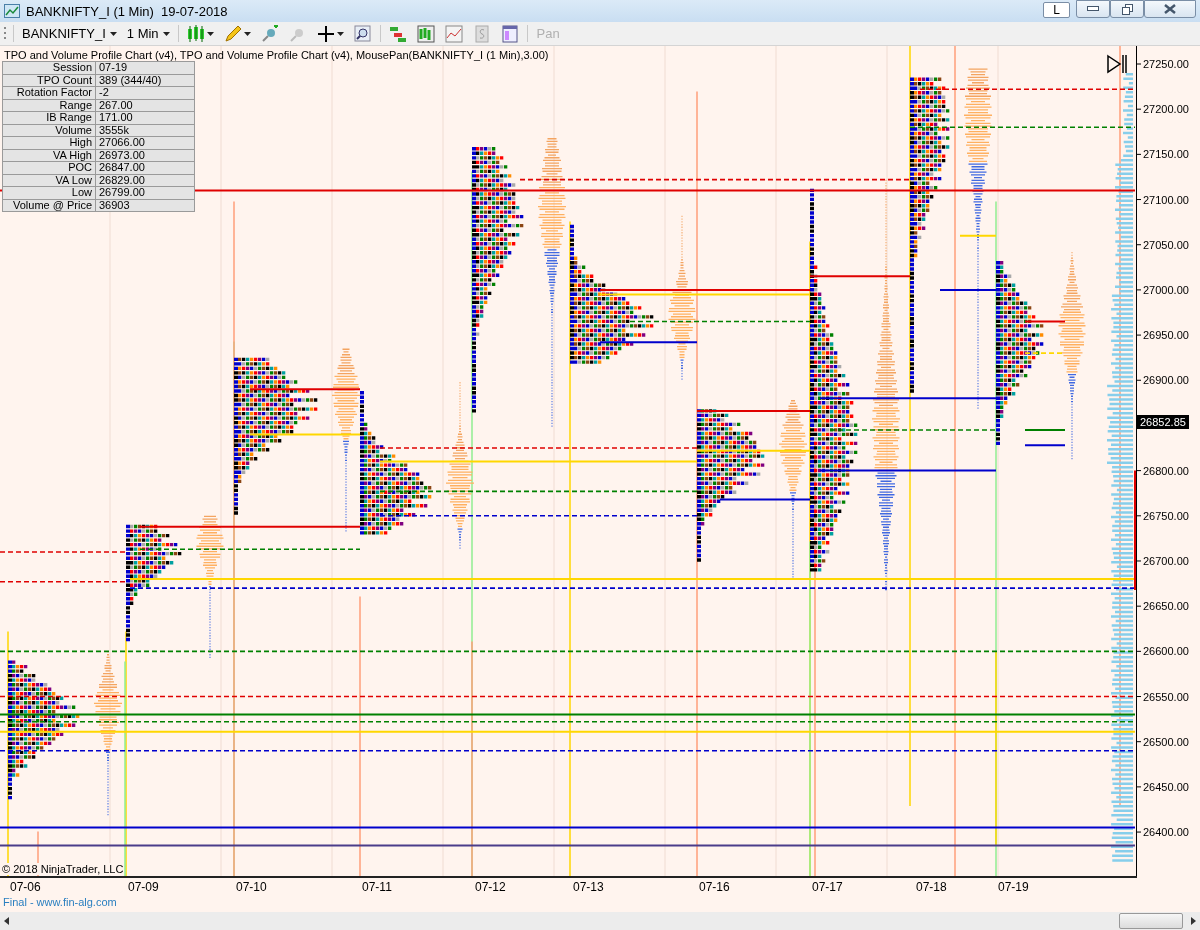 This screenshot has height=930, width=1200. I want to click on info-value: 26973.00, so click(145, 155).